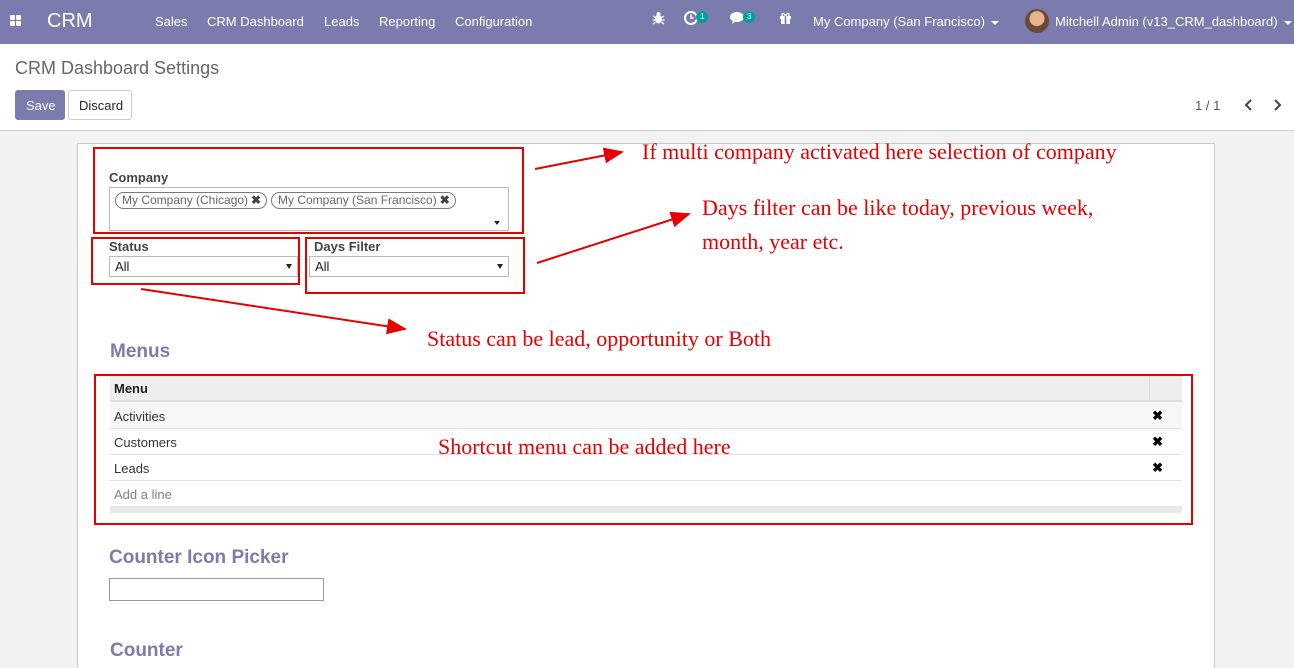 The image size is (1294, 668). What do you see at coordinates (40, 105) in the screenshot?
I see `save-button: Save` at bounding box center [40, 105].